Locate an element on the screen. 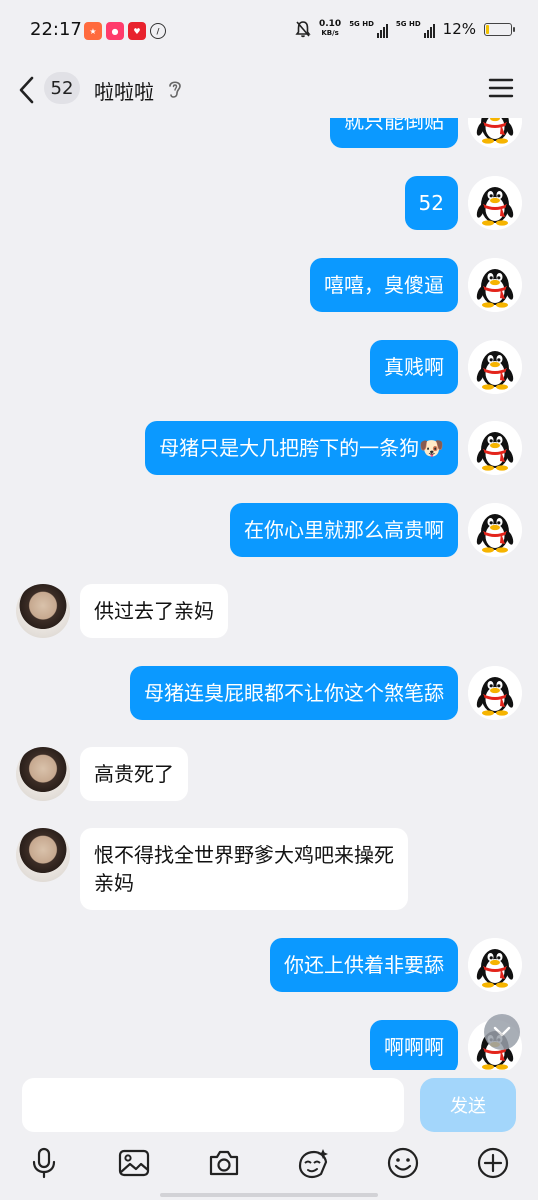 Image resolution: width=538 pixels, height=1200 pixels. network-speed: 0.10 KB/s is located at coordinates (330, 29).